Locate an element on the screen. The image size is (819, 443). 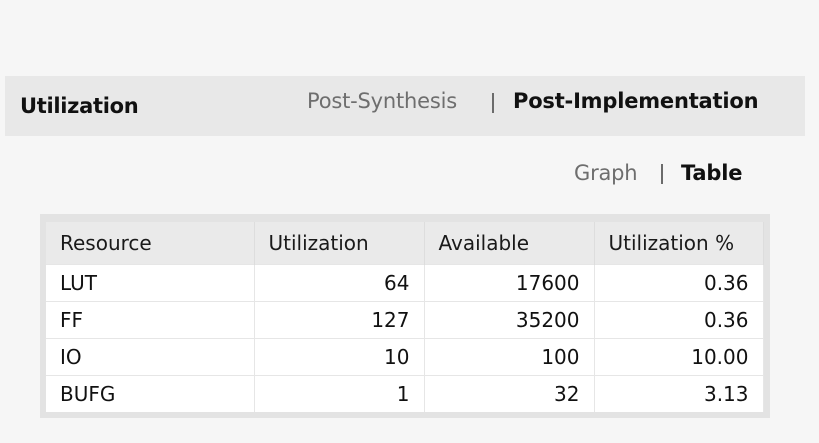
column-header-resource: Resource is located at coordinates (150, 243).